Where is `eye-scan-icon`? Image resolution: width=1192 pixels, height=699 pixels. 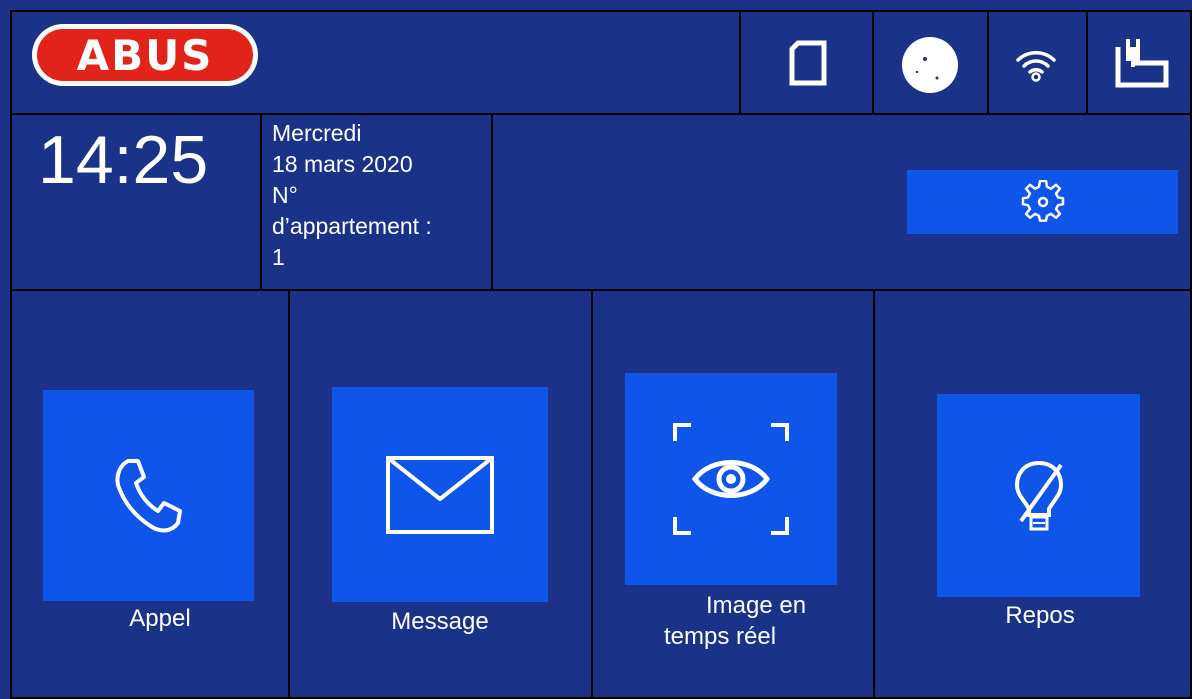
eye-scan-icon is located at coordinates (731, 479).